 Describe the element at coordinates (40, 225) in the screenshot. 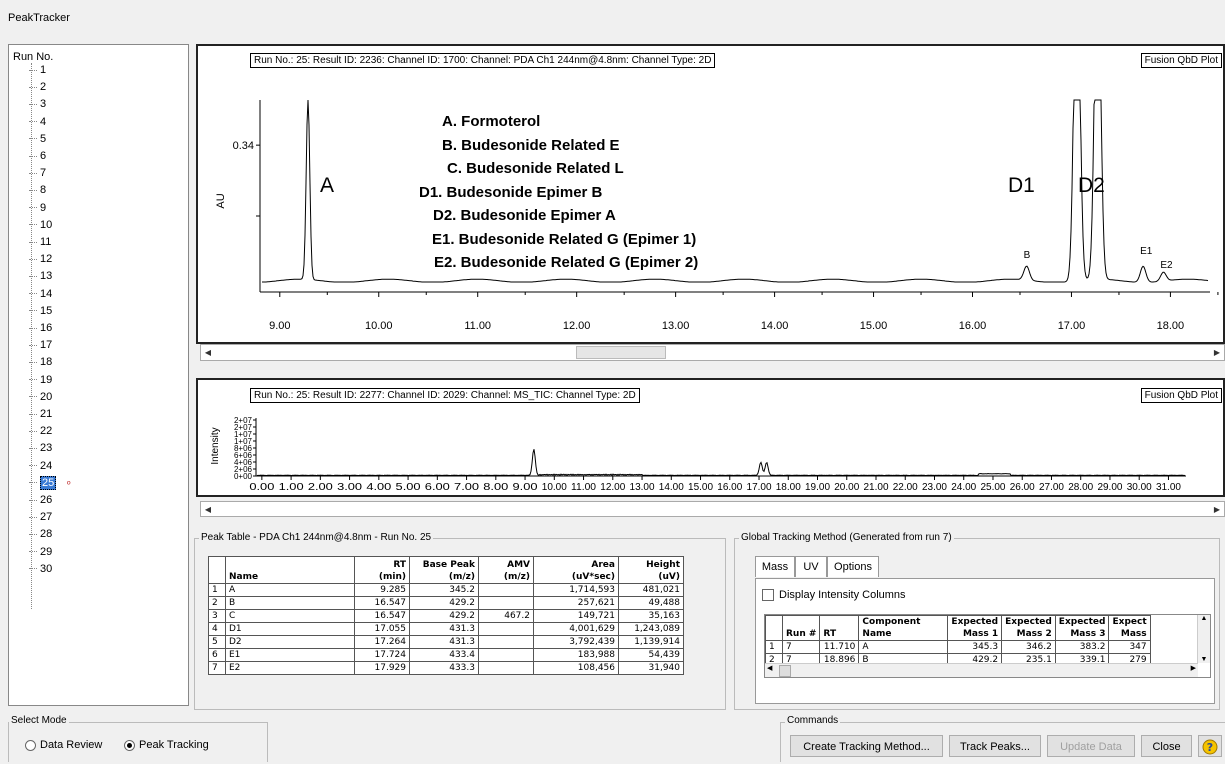

I see `tree-item-run-10: 10` at that location.